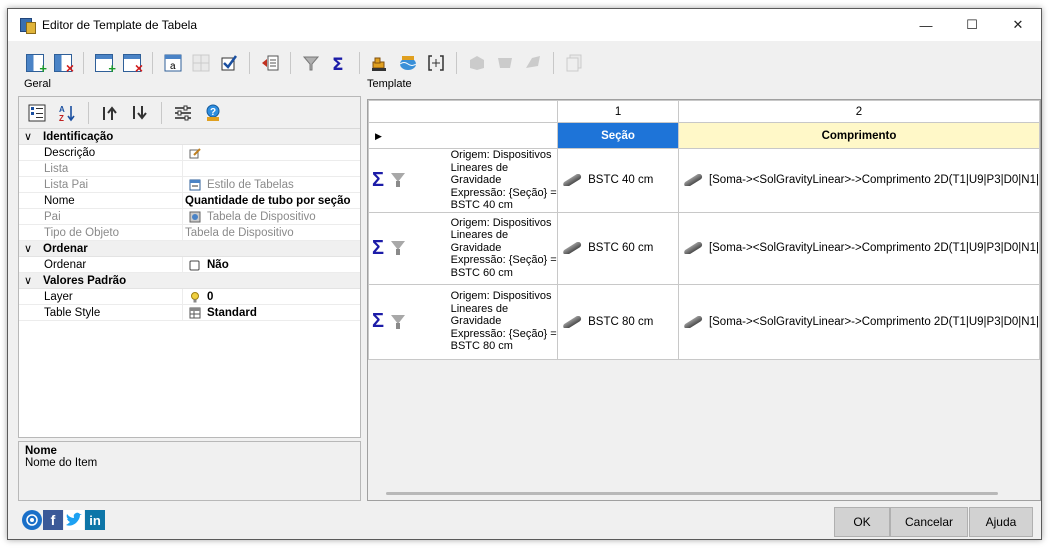 The width and height of the screenshot is (1051, 549). I want to click on help-person-button: ?, so click(213, 113).